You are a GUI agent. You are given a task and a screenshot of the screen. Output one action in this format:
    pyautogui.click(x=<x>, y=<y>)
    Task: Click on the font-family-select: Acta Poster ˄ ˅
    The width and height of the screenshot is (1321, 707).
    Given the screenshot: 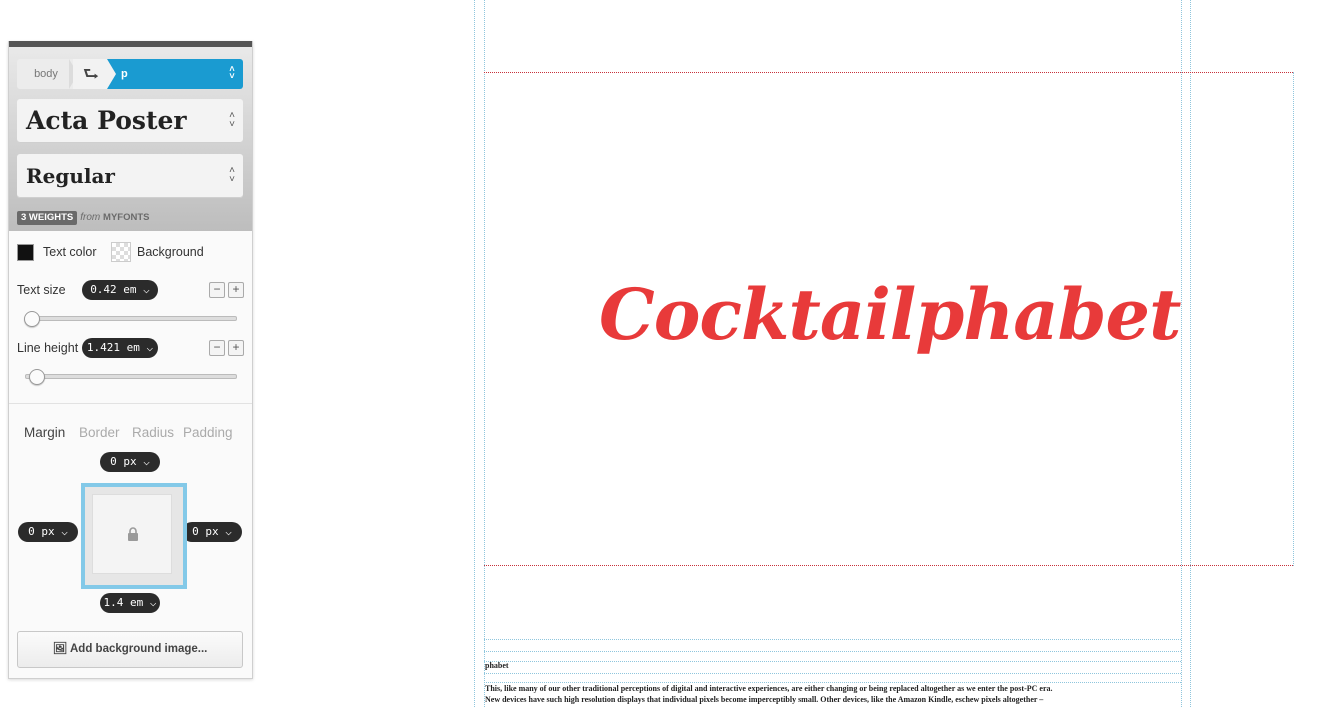 What is the action you would take?
    pyautogui.click(x=130, y=121)
    